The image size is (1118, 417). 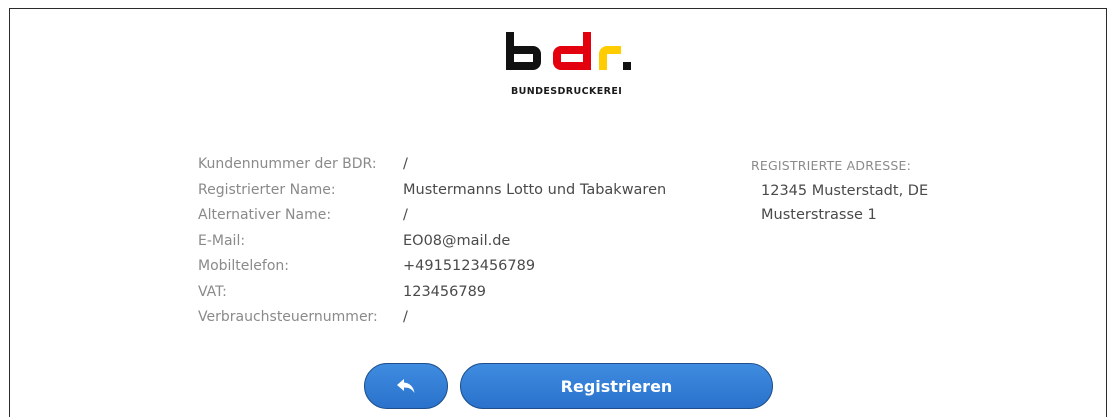 What do you see at coordinates (567, 91) in the screenshot?
I see `logo-wordmark: BUNDESDRUCKEREI` at bounding box center [567, 91].